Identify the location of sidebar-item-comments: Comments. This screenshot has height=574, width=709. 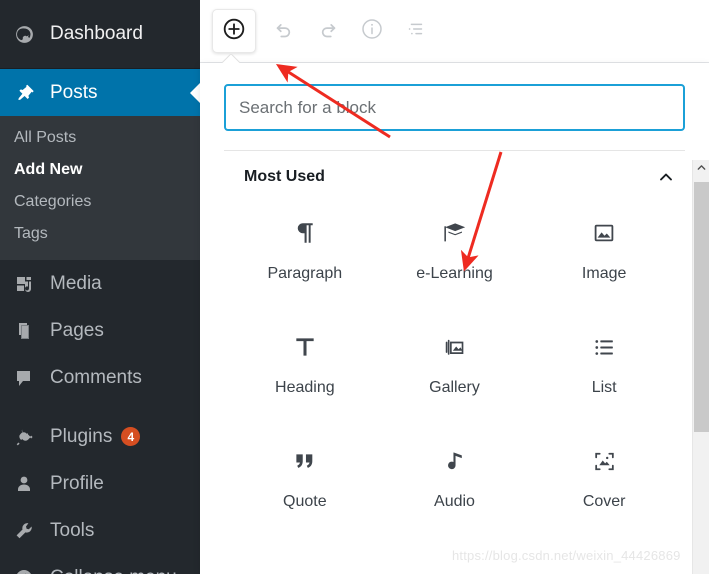
(100, 377).